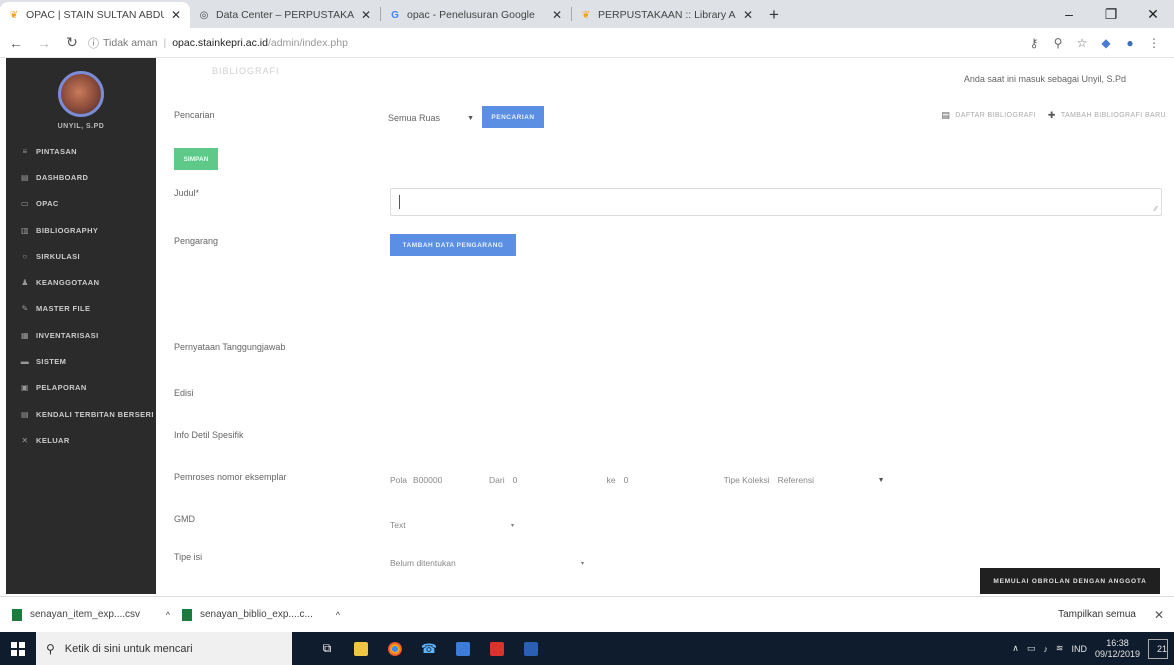 The height and width of the screenshot is (665, 1174). I want to click on sidebar-item-sistem: ▬ SISTEM, so click(81, 361).